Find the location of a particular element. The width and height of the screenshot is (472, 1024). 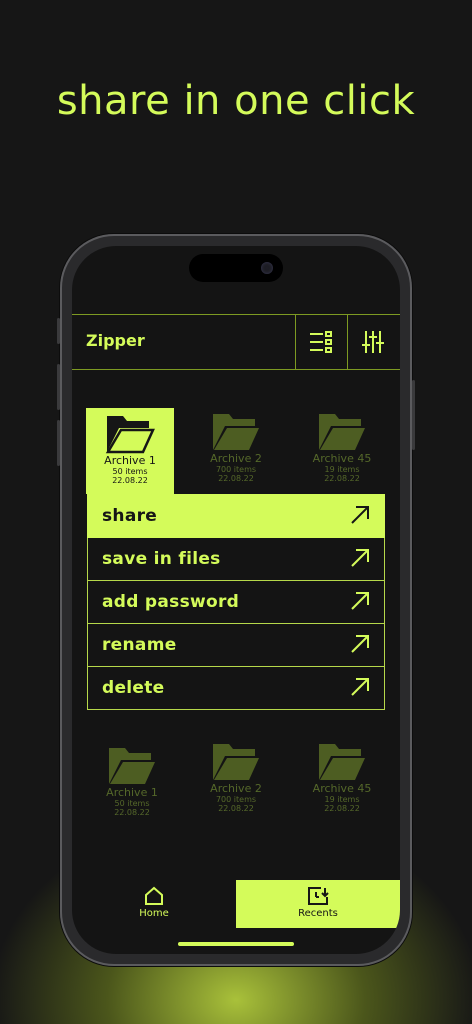

menu-item-delete: delete is located at coordinates (236, 688).